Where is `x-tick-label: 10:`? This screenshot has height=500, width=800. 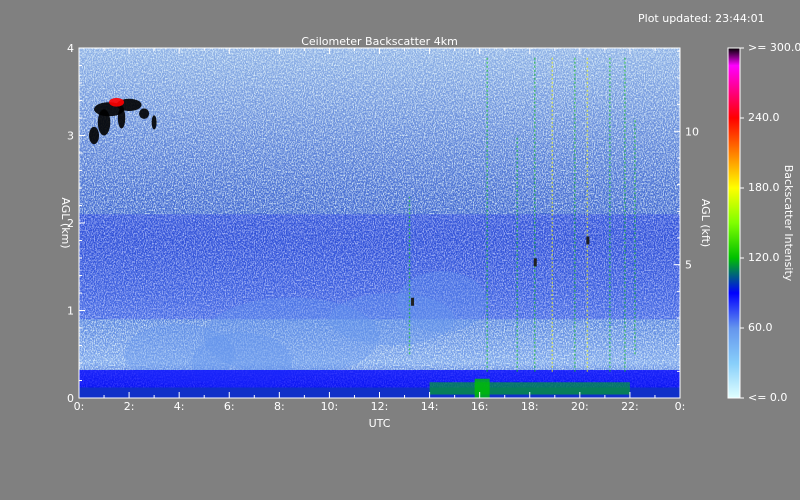
x-tick-label: 10: is located at coordinates (330, 406).